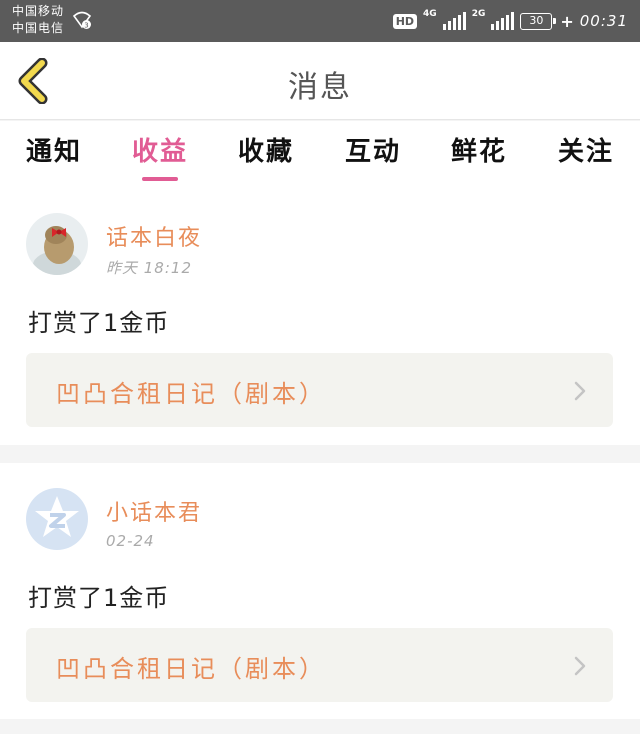  What do you see at coordinates (38, 28) in the screenshot?
I see `carrier-2: 中国电信` at bounding box center [38, 28].